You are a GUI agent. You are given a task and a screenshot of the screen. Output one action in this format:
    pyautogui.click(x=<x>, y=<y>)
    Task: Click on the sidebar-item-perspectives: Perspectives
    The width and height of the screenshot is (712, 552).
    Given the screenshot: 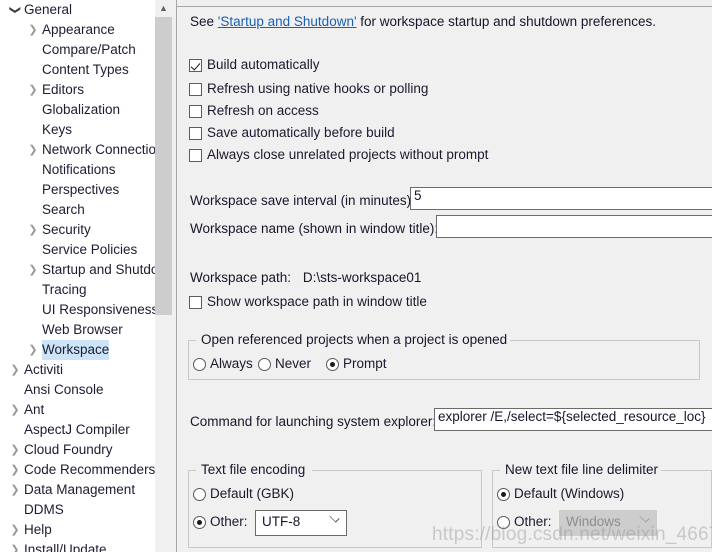 What is the action you would take?
    pyautogui.click(x=77, y=190)
    